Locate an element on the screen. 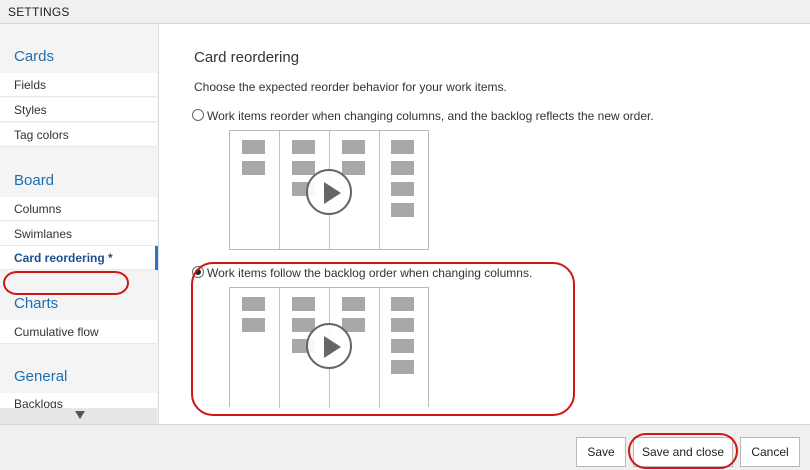 Image resolution: width=810 pixels, height=470 pixels. play-video-button is located at coordinates (329, 192).